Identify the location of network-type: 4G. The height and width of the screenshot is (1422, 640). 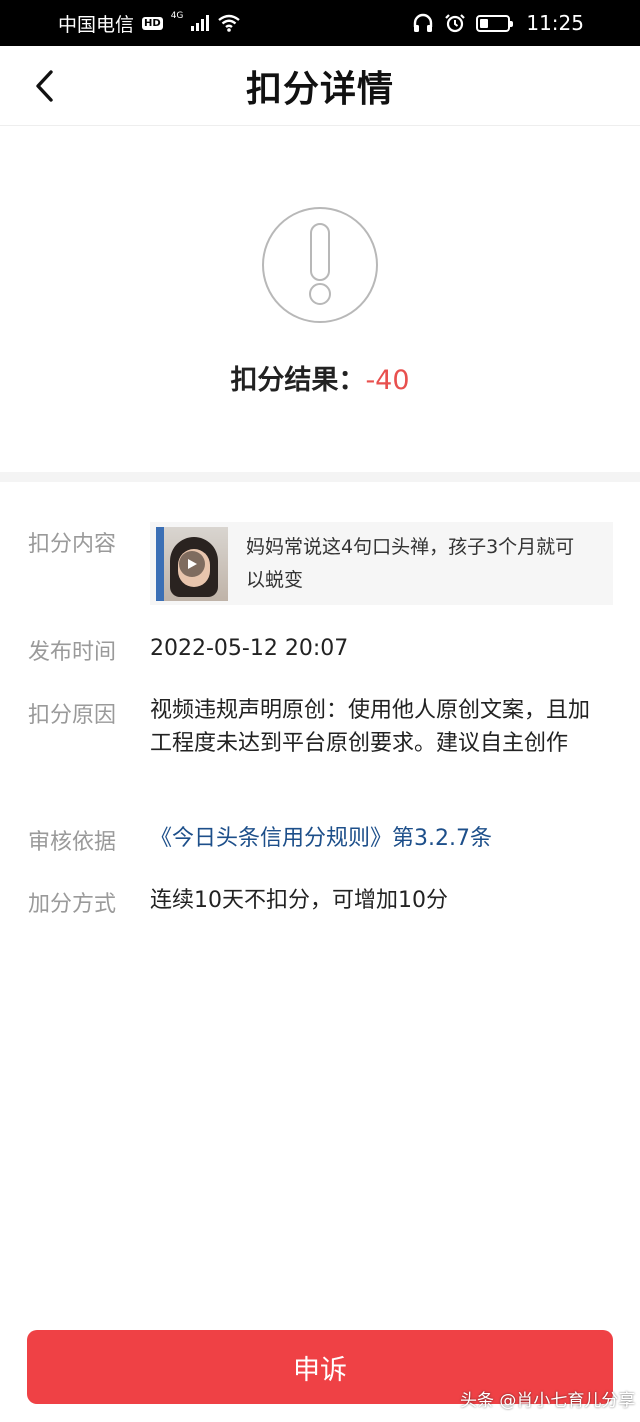
(177, 16).